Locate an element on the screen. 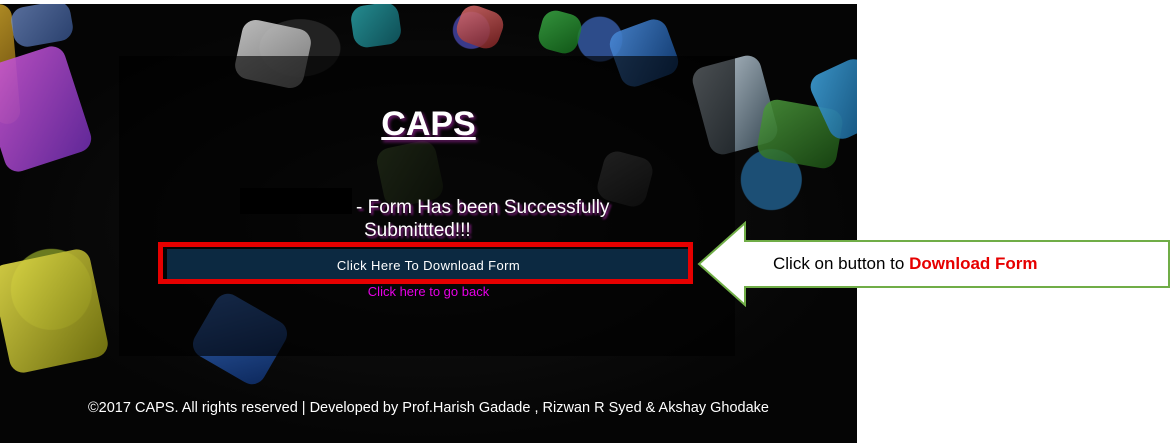  success-message-line2: Submittted!!! is located at coordinates (417, 230).